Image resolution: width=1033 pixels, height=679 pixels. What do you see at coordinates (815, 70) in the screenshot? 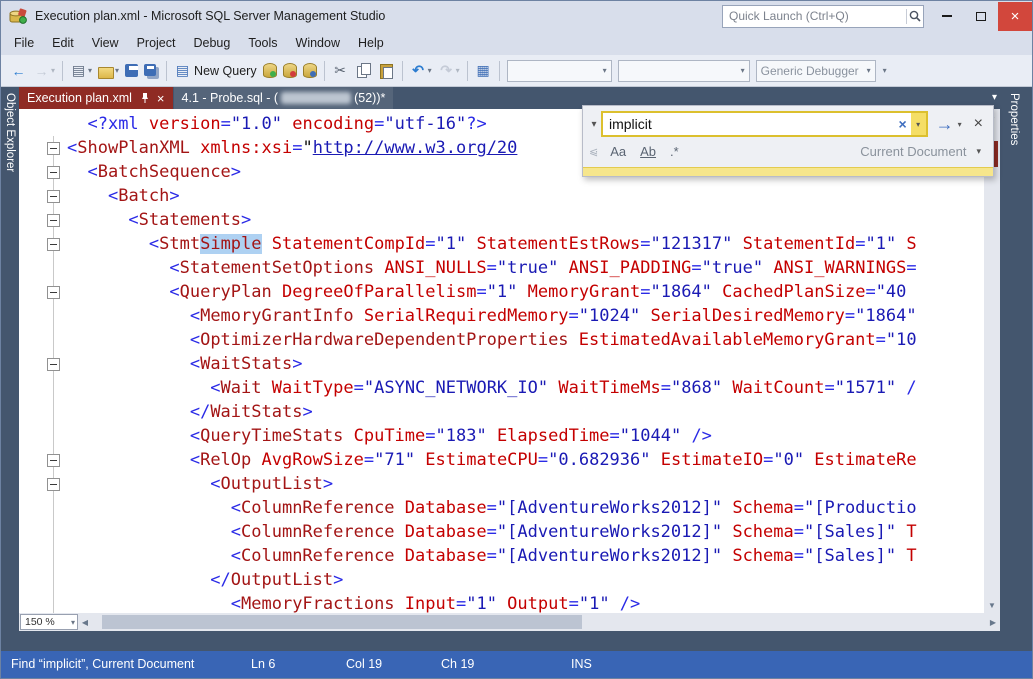
I see `debugger-combo: Generic Debugger ▾` at bounding box center [815, 70].